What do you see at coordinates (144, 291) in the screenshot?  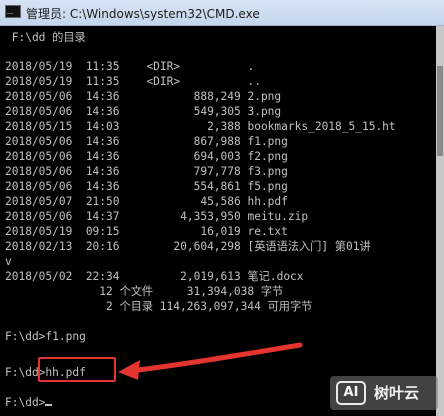 I see `console-line: 12 个文件 31,394,038 字节` at bounding box center [144, 291].